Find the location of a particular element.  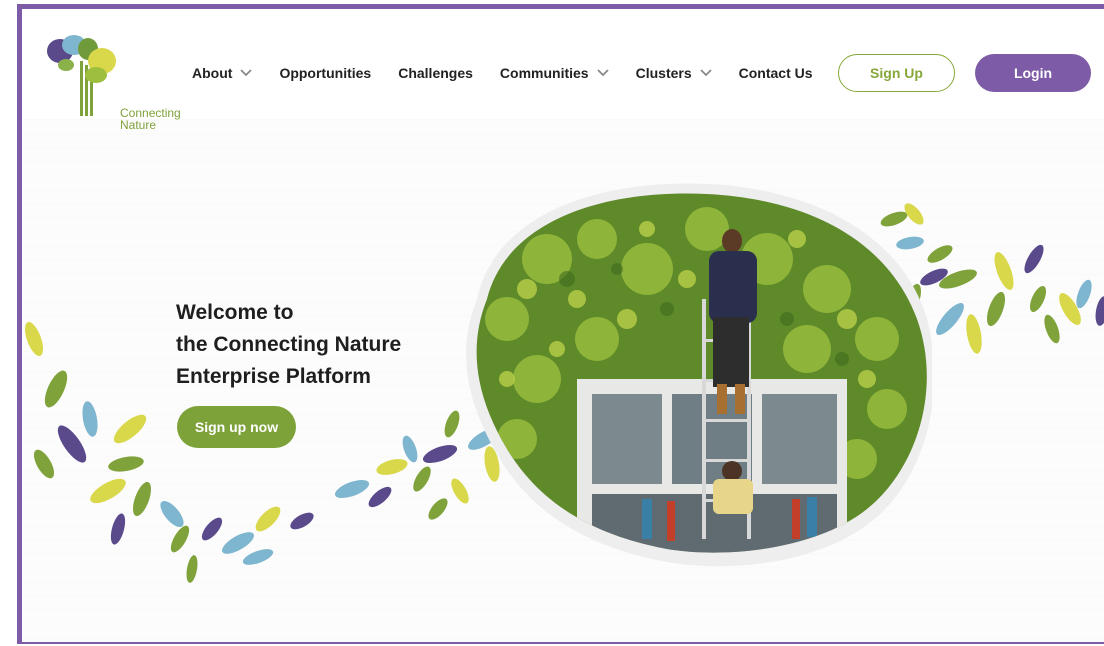

nav-item-clusters: Clusters is located at coordinates (674, 73).